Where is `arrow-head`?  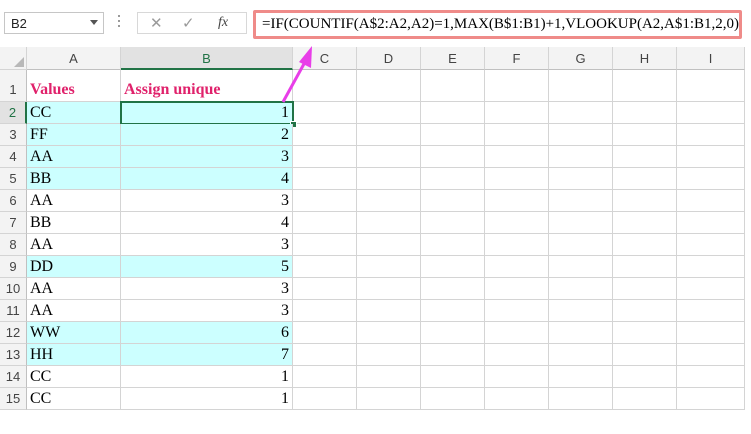
arrow-head is located at coordinates (305, 57).